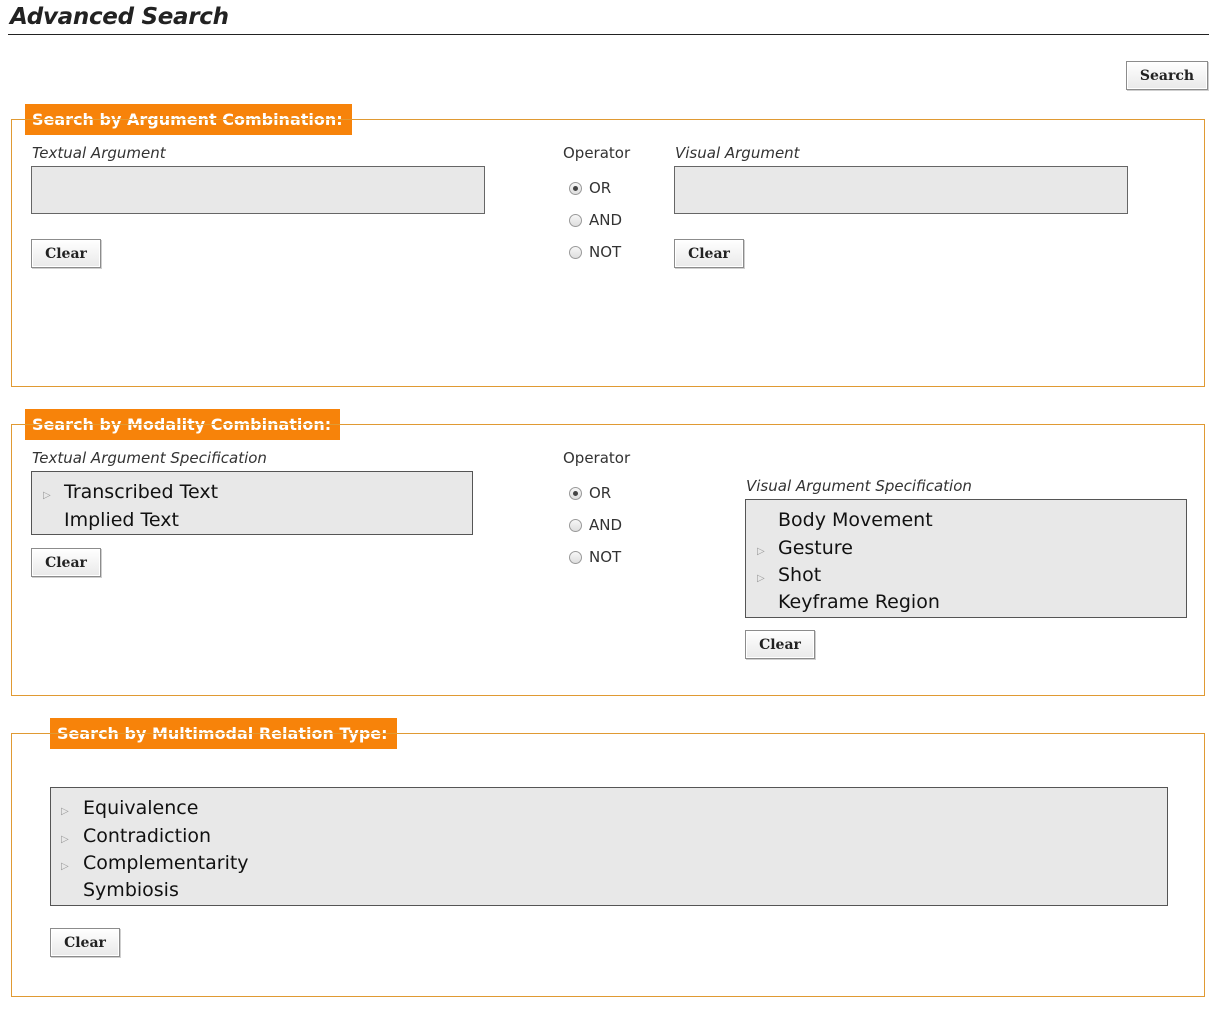 This screenshot has height=1010, width=1220. What do you see at coordinates (85, 942) in the screenshot?
I see `clear-relation-type-button: Clear` at bounding box center [85, 942].